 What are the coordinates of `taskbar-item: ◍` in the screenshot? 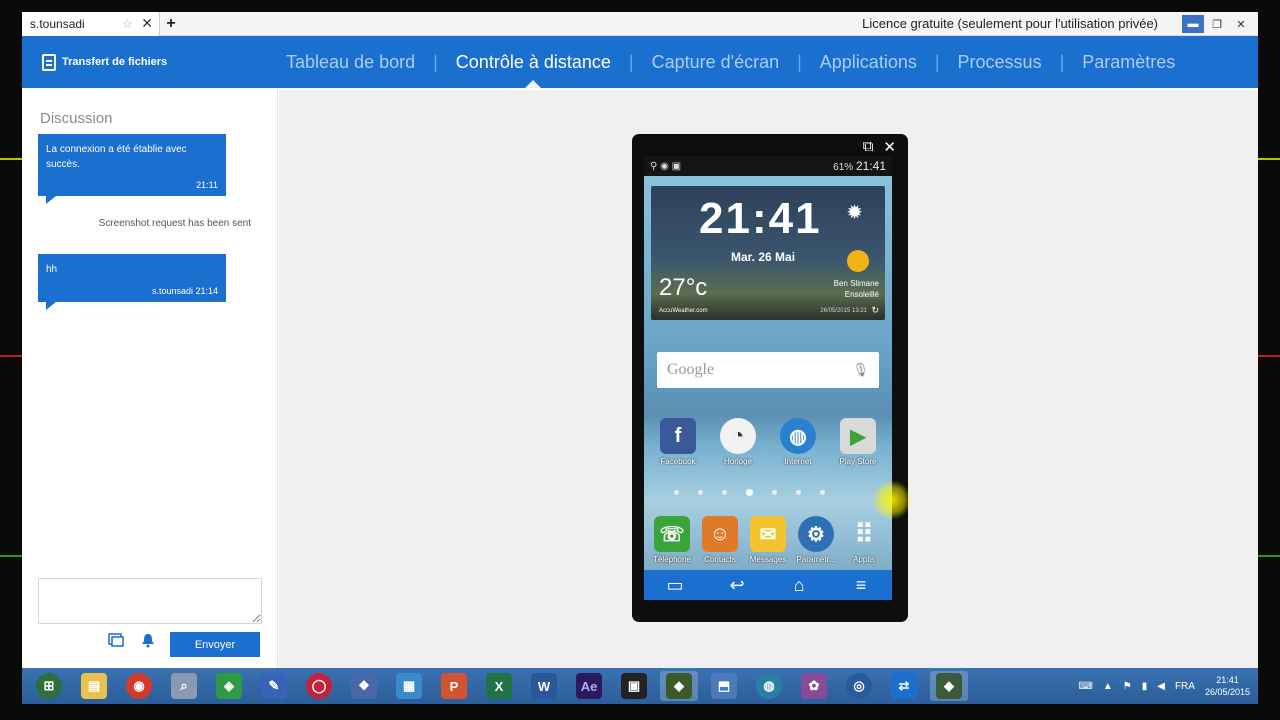 It's located at (769, 686).